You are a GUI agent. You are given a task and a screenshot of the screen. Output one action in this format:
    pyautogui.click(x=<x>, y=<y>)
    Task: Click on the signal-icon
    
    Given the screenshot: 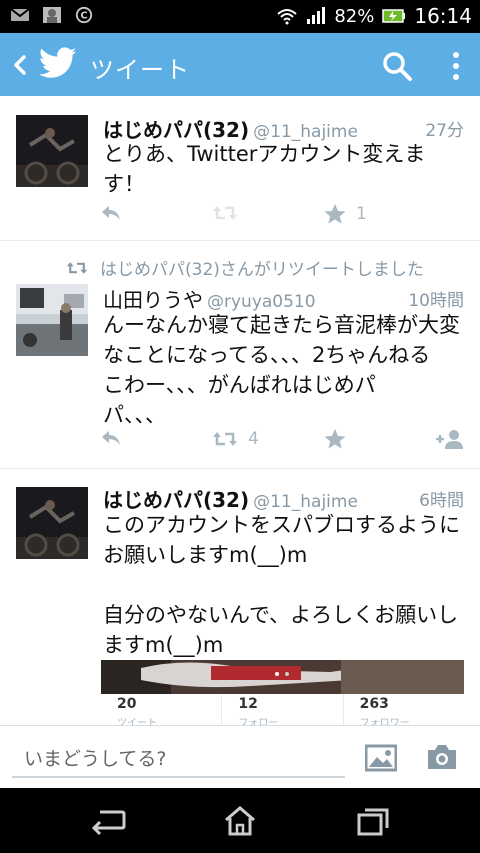 What is the action you would take?
    pyautogui.click(x=316, y=15)
    